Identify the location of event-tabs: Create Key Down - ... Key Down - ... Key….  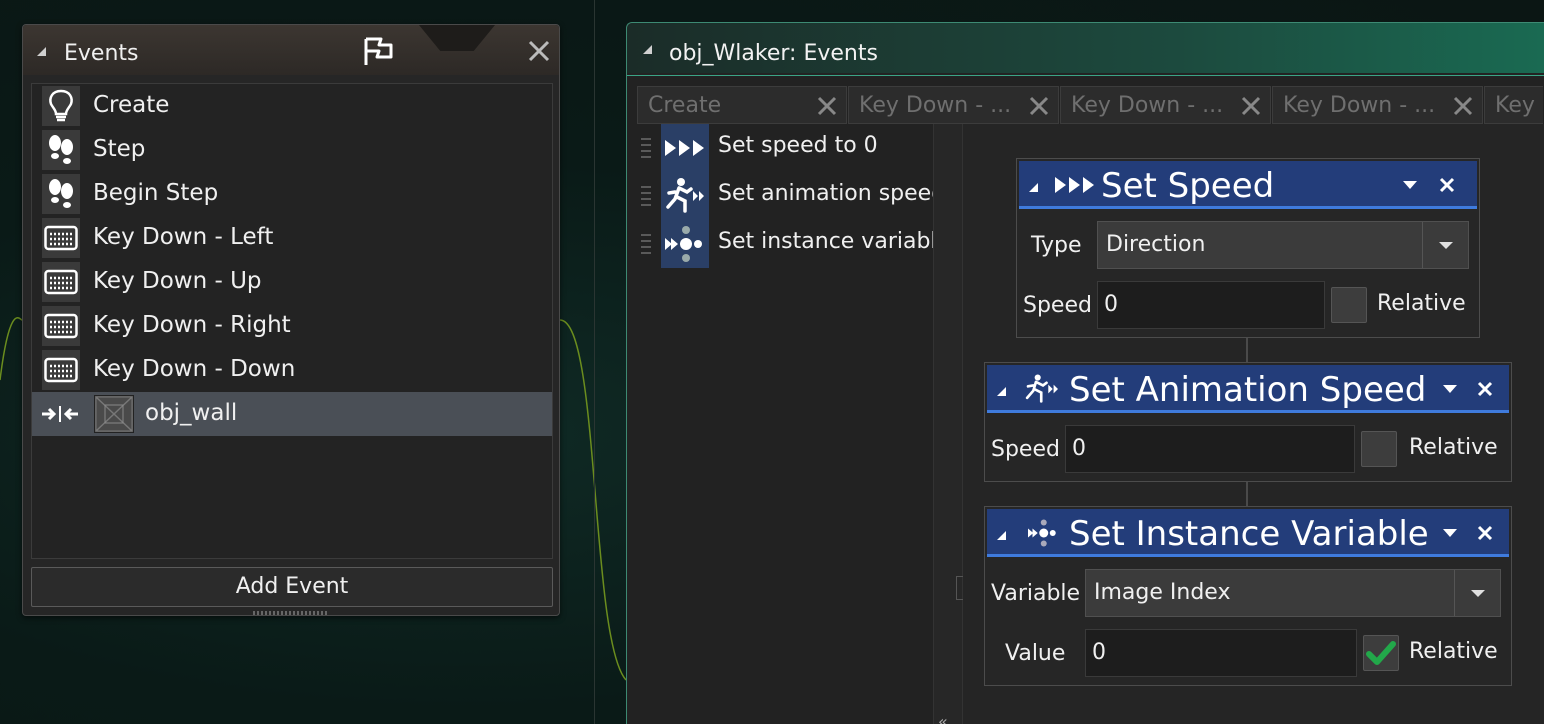
(1090, 105).